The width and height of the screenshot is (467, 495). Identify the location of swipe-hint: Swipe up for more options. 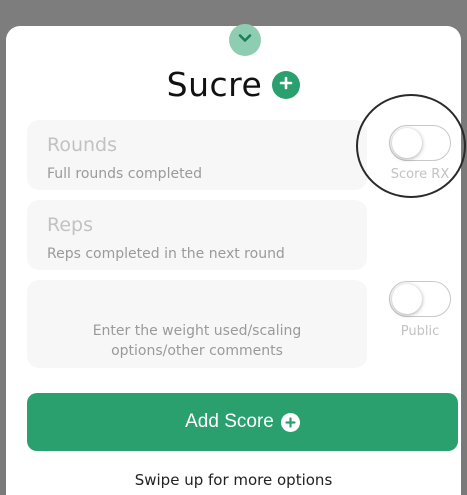
(233, 480).